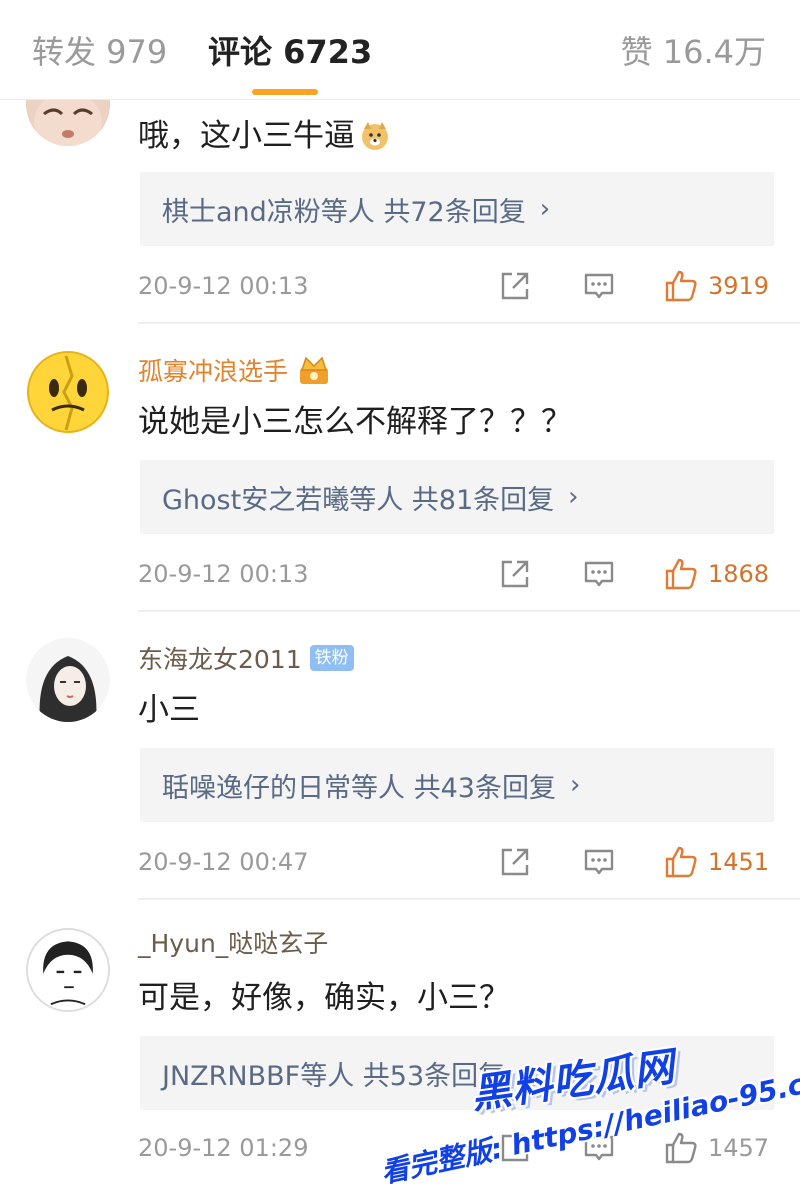 The height and width of the screenshot is (1200, 800). I want to click on reply-summary: 聒噪逸仔的日常等人 共43条回复 ›, so click(457, 785).